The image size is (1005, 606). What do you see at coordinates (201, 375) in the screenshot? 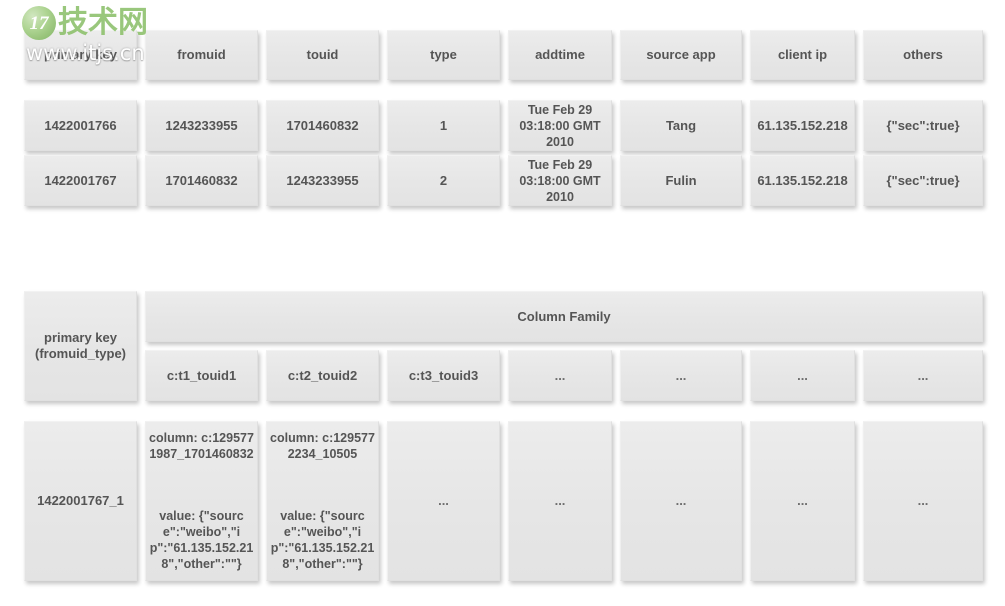
I see `header-cell-qualifier-1: c:t1_touid1` at bounding box center [201, 375].